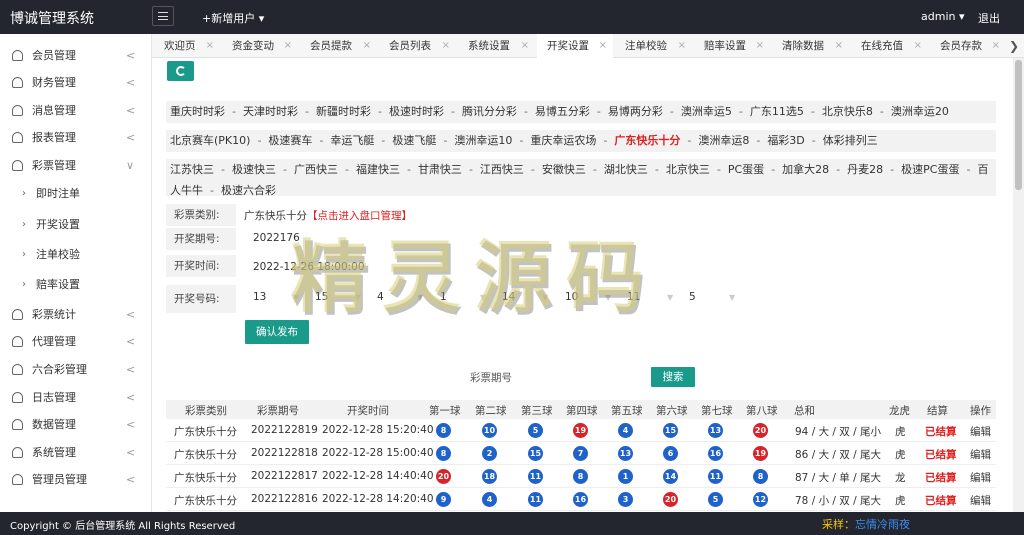 This screenshot has height=535, width=1024. Describe the element at coordinates (192, 169) in the screenshot. I see `lottery-link: 江苏快三` at that location.